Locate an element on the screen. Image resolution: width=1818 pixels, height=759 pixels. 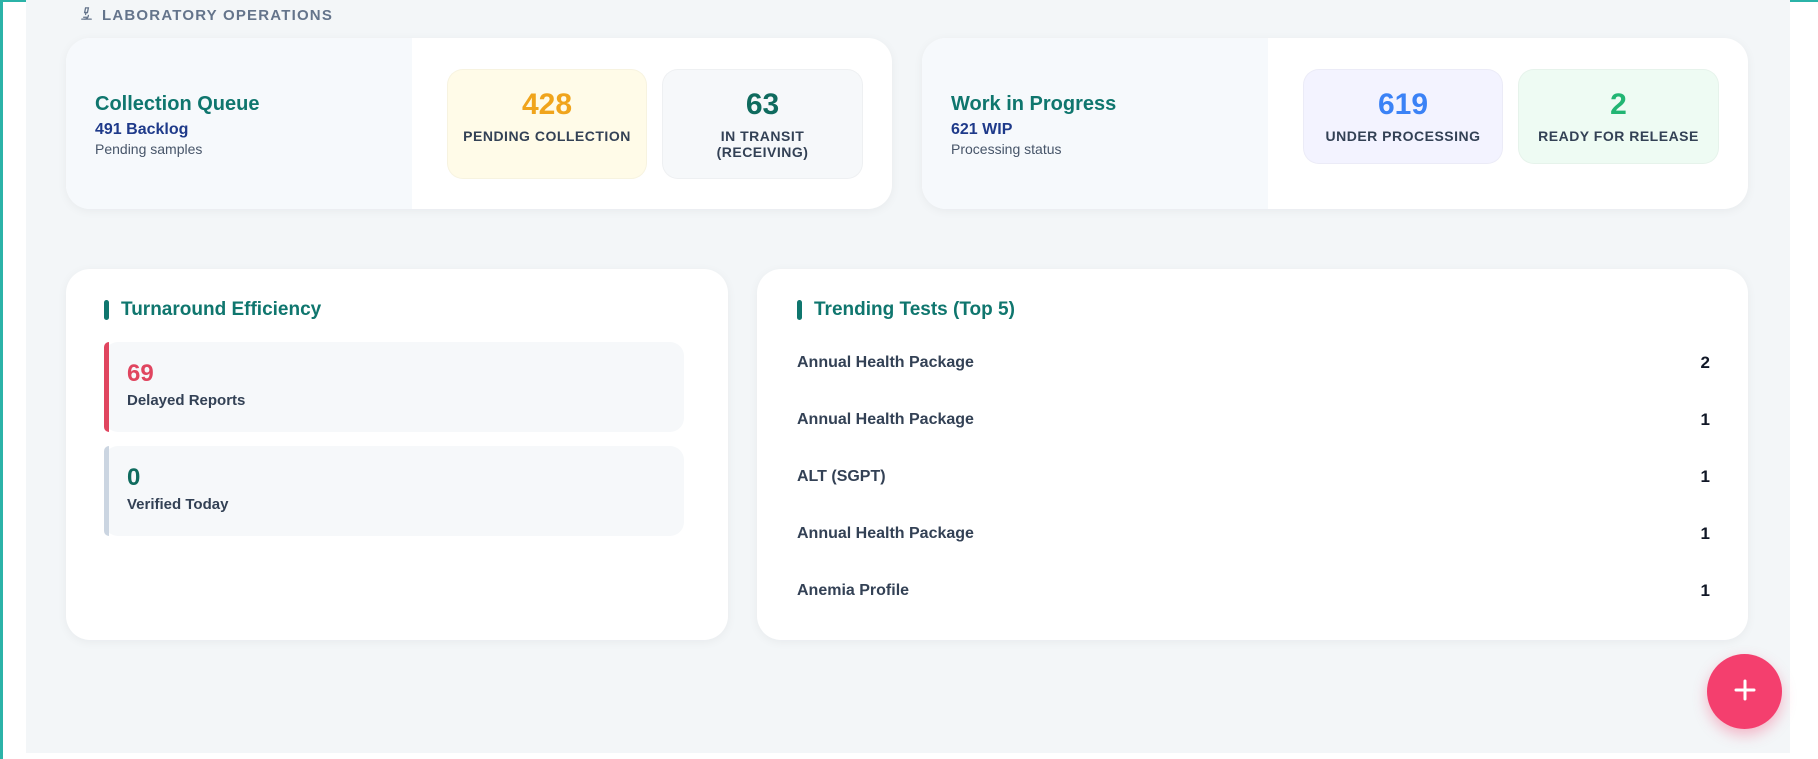
section-label: Laboratory Operations is located at coordinates (206, 15).